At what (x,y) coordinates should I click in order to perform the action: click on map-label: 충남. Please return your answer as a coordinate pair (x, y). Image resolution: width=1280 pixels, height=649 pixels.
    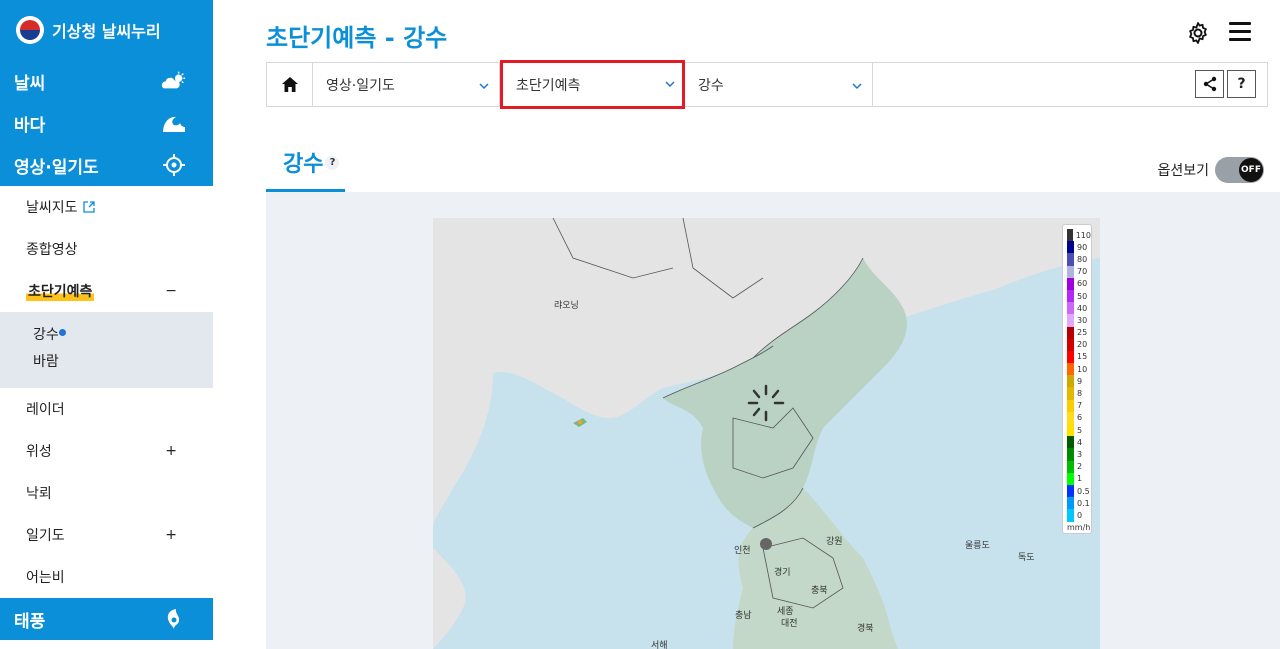
    Looking at the image, I should click on (743, 616).